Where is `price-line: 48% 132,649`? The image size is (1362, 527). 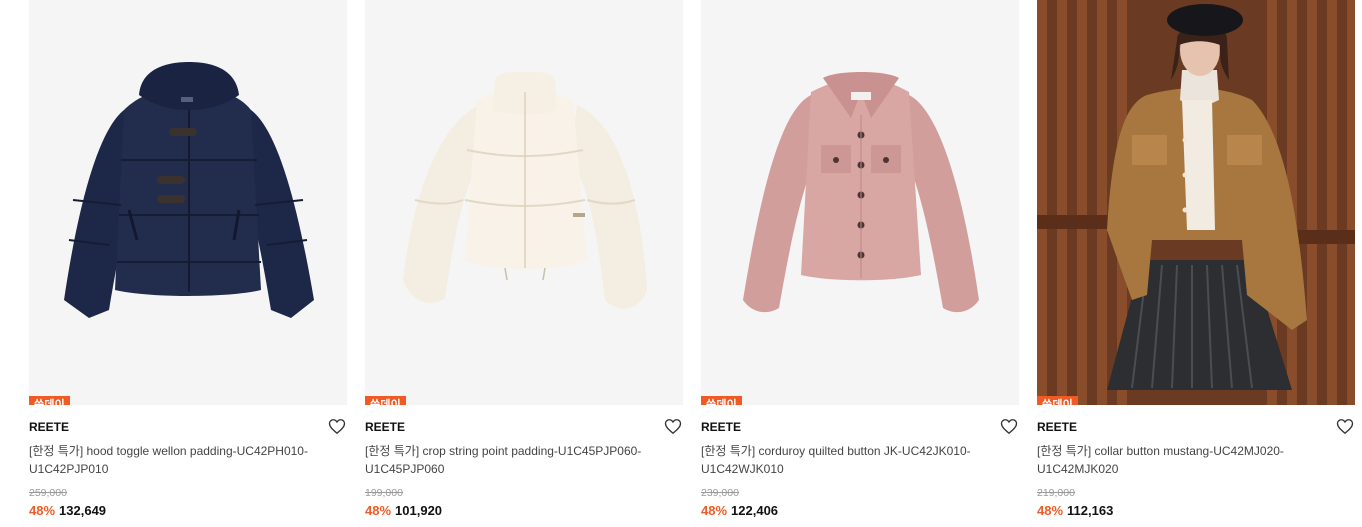
price-line: 48% 132,649 is located at coordinates (67, 510).